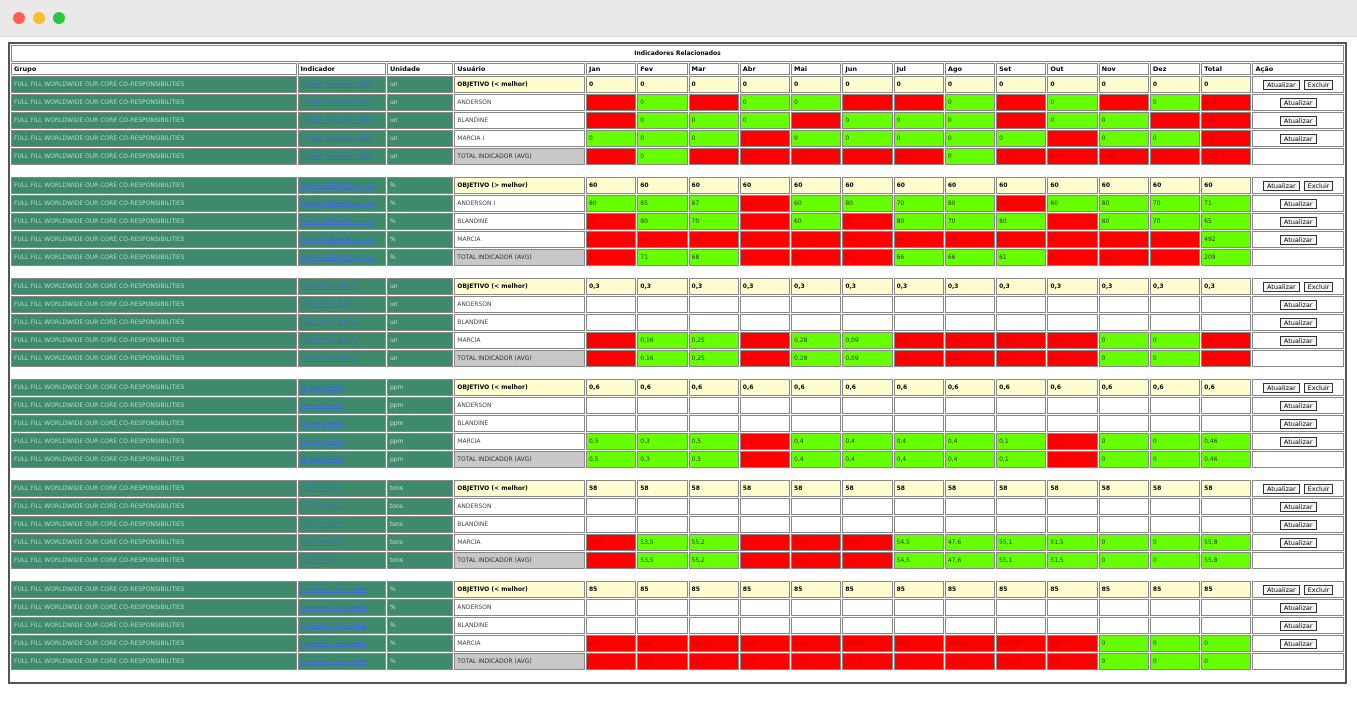 The height and width of the screenshot is (719, 1357). Describe the element at coordinates (816, 643) in the screenshot. I see `month-value-cell: 110` at that location.